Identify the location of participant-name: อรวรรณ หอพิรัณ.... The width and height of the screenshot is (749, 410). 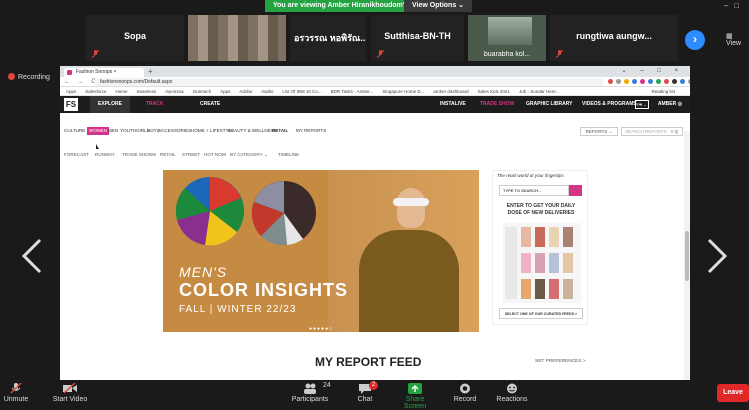
(330, 38).